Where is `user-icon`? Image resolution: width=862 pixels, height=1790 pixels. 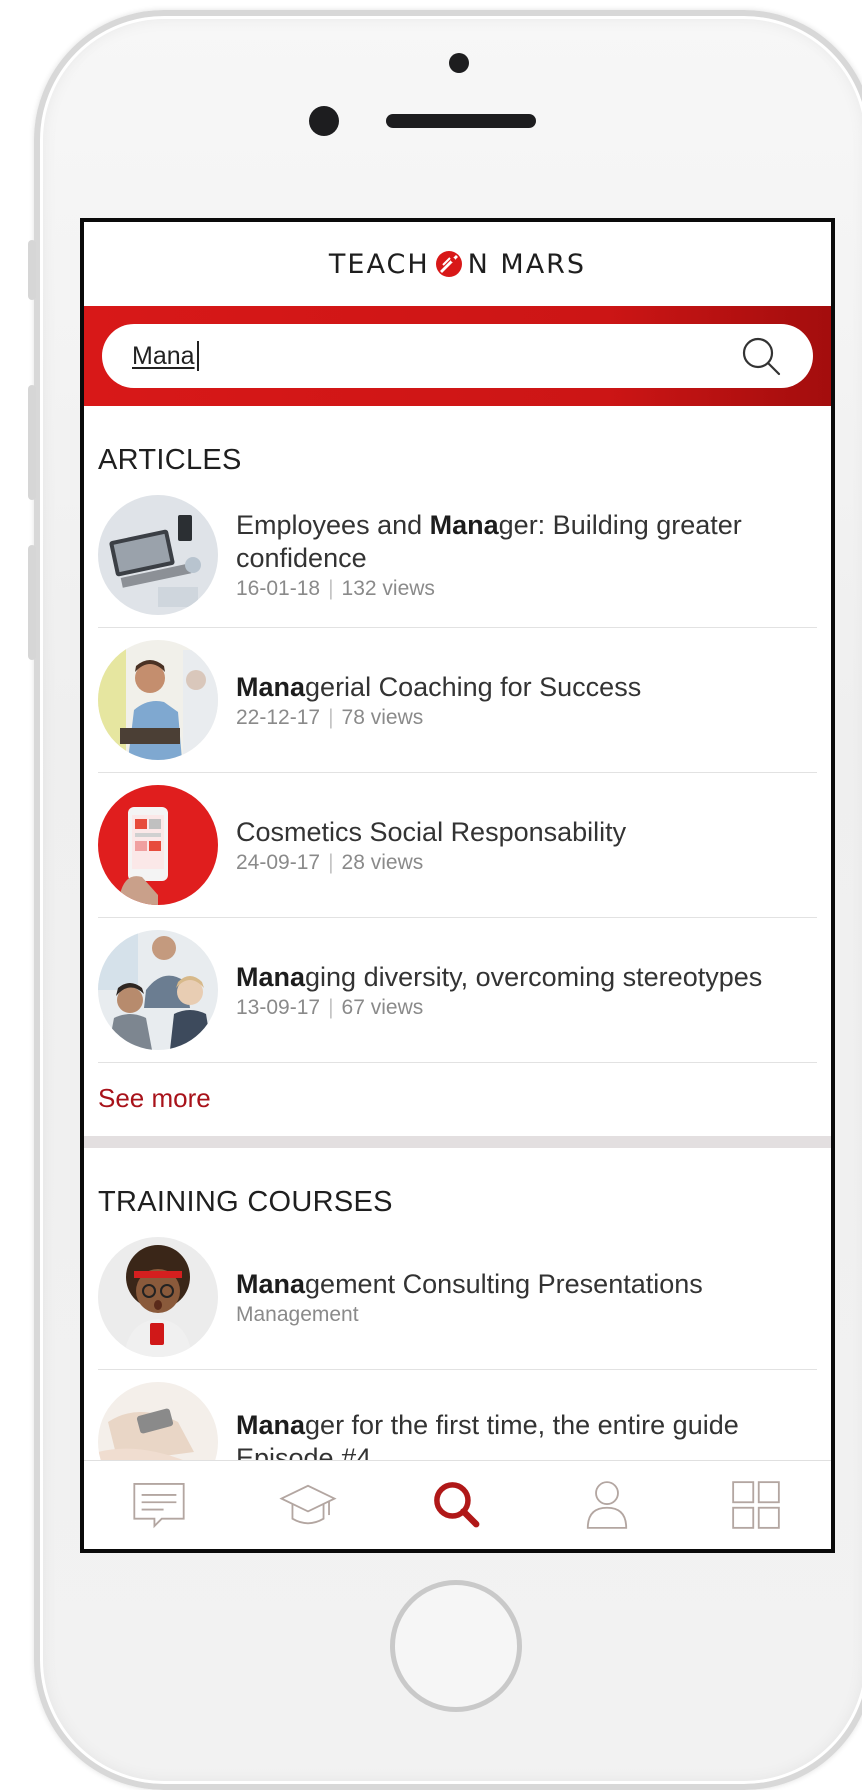 user-icon is located at coordinates (607, 1505).